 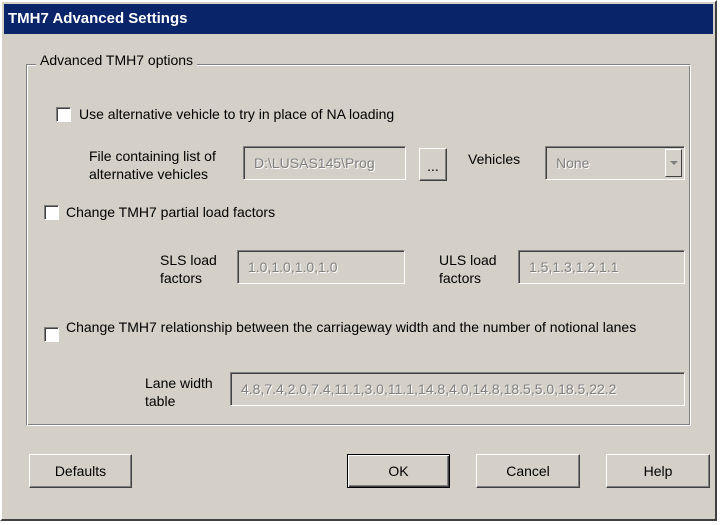 I want to click on help-button: Help, so click(x=658, y=471).